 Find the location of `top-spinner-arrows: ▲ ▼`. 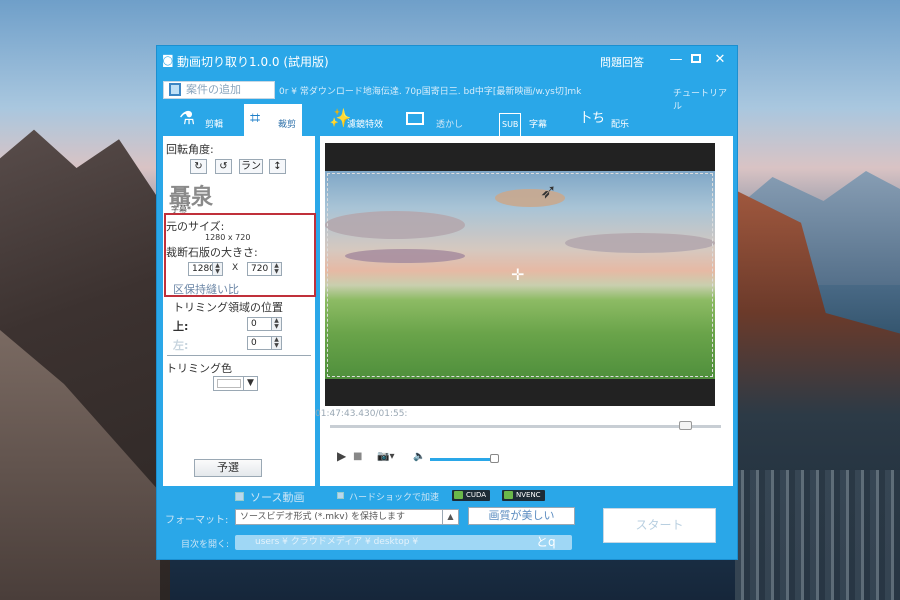

top-spinner-arrows: ▲ ▼ is located at coordinates (276, 324).